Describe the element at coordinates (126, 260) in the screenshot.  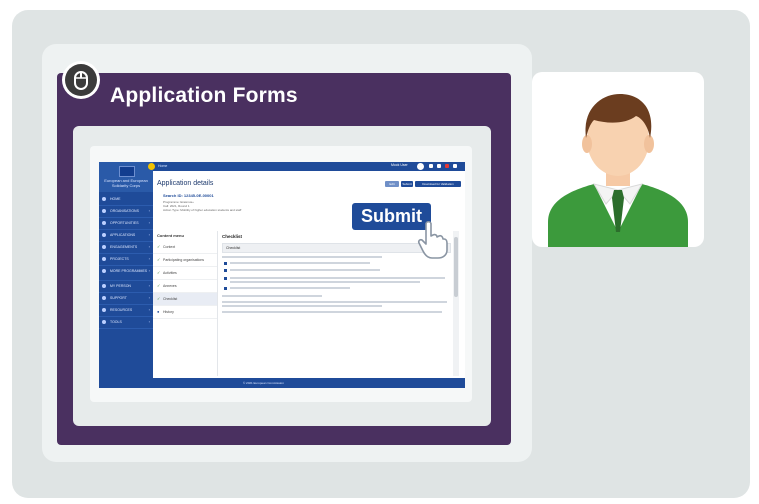
I see `nav-item-projects: PROJECTS ›` at that location.